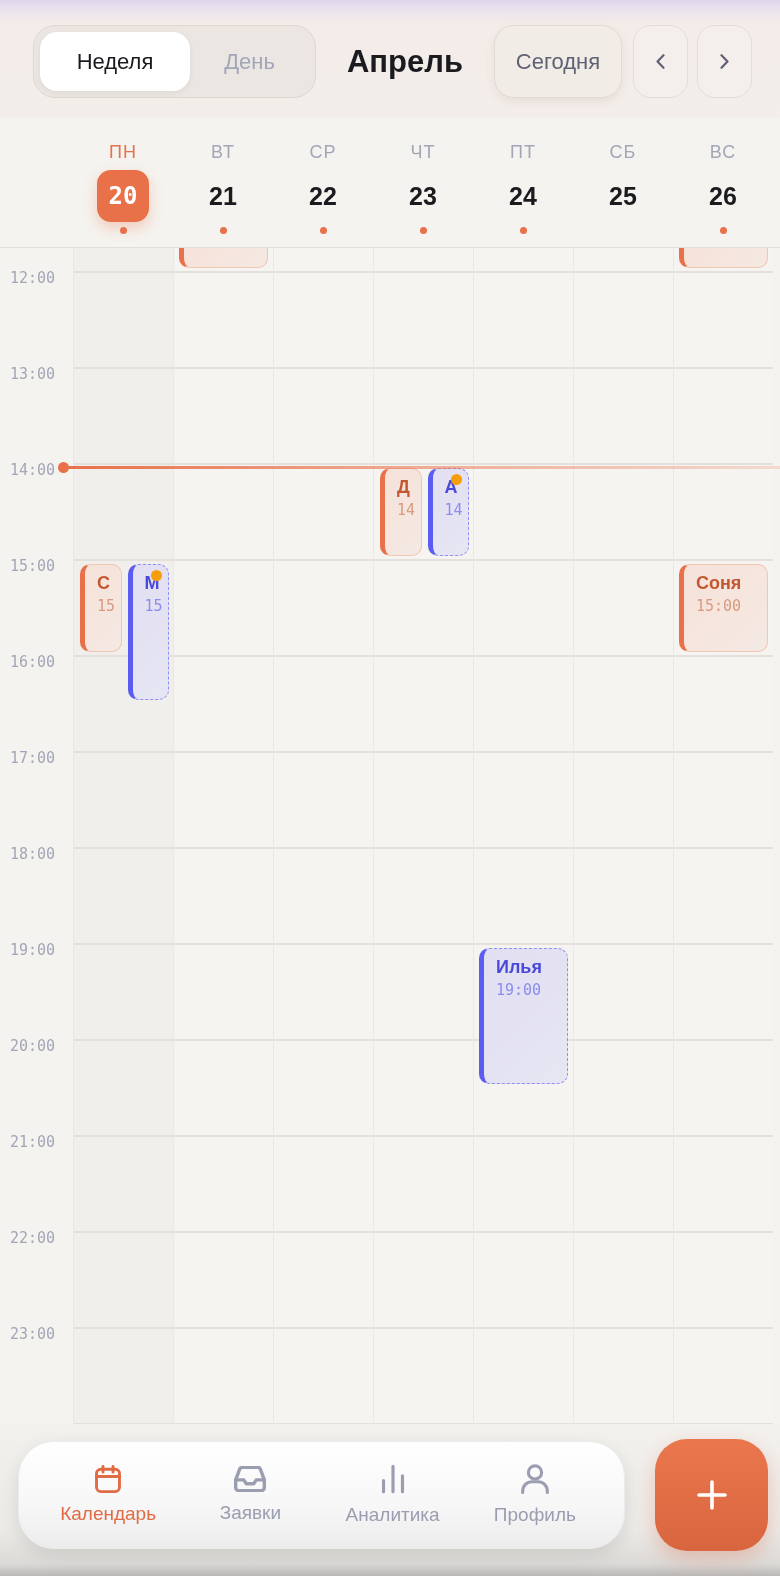  What do you see at coordinates (623, 152) in the screenshot?
I see `weekday-label: СБ` at bounding box center [623, 152].